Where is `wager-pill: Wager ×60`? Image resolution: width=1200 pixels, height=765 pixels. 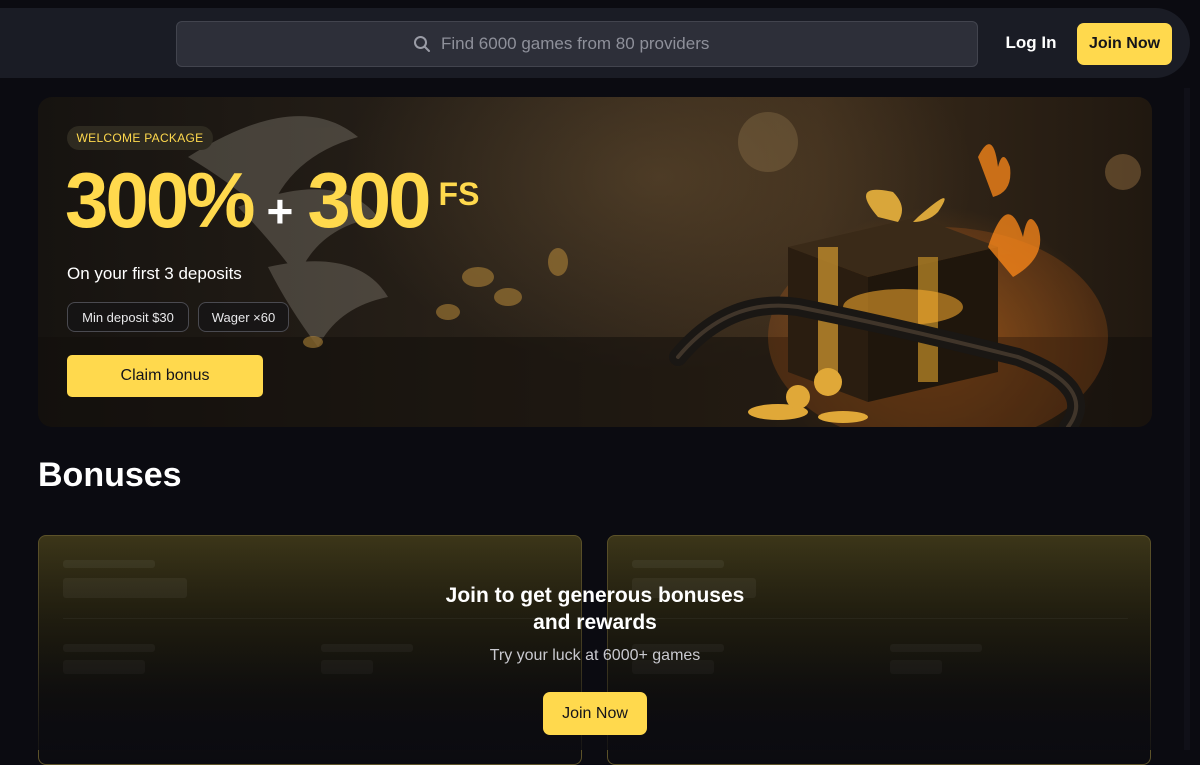 wager-pill: Wager ×60 is located at coordinates (243, 317).